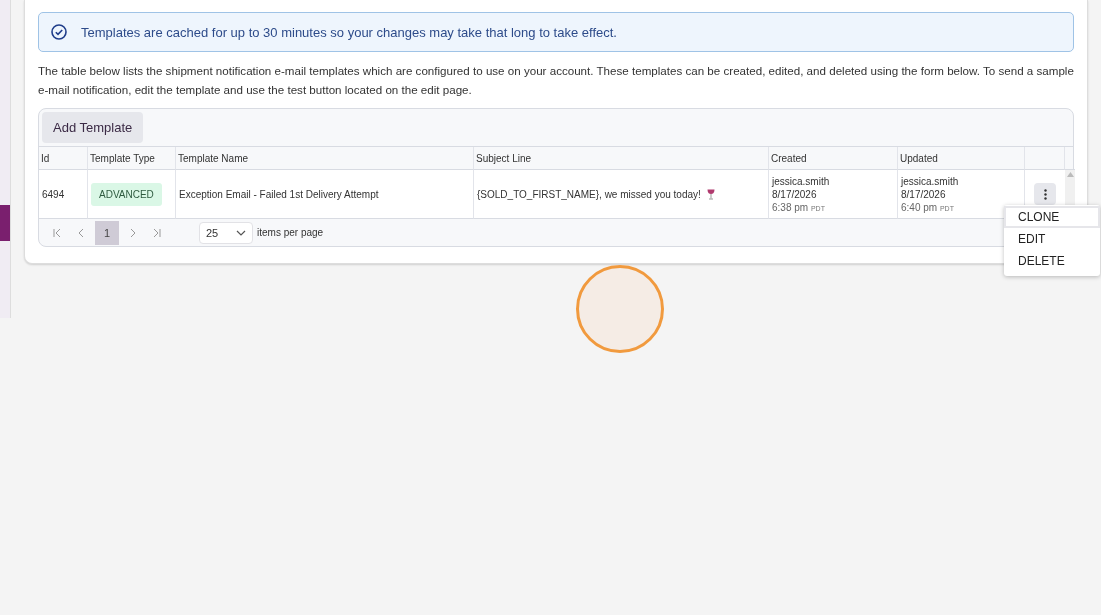  Describe the element at coordinates (556, 80) in the screenshot. I see `description-text: The table below lists the shipment notification e-mail templates which are configured to use on your account. These templates can be created, edited, and deleted using the form below. To send a sample e-mail notification, edit the template and use the test button located on the edit page.` at that location.